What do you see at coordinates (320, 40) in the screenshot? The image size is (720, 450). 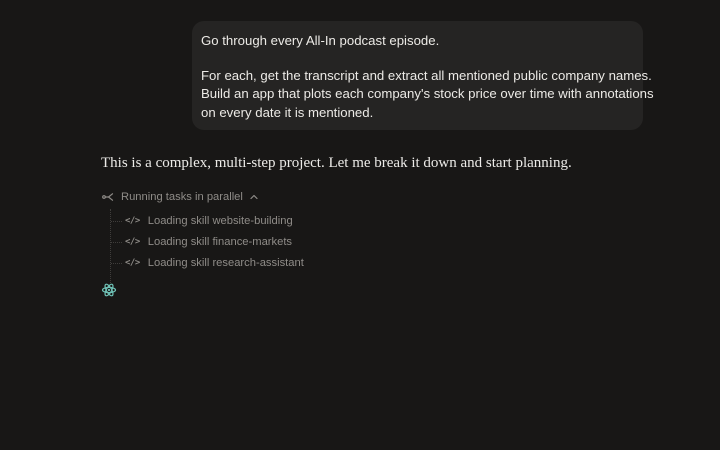 I see `user-message-line: Go through every All-In podcast episode.` at bounding box center [320, 40].